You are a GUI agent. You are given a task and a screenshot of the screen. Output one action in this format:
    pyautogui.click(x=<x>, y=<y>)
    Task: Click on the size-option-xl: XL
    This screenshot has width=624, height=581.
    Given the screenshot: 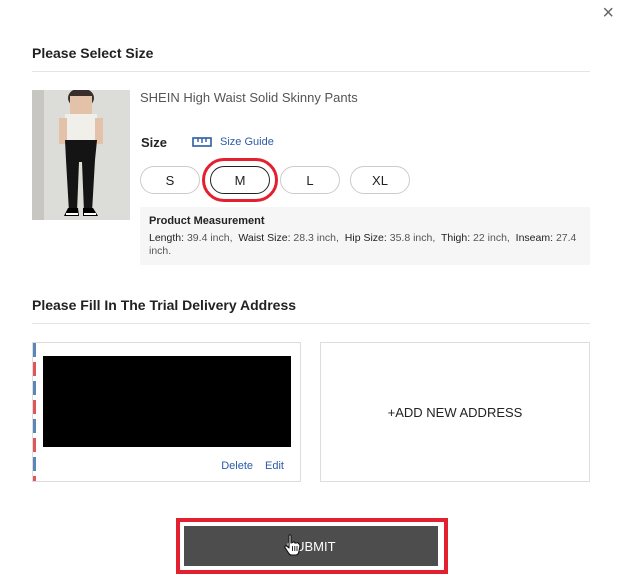 What is the action you would take?
    pyautogui.click(x=380, y=180)
    